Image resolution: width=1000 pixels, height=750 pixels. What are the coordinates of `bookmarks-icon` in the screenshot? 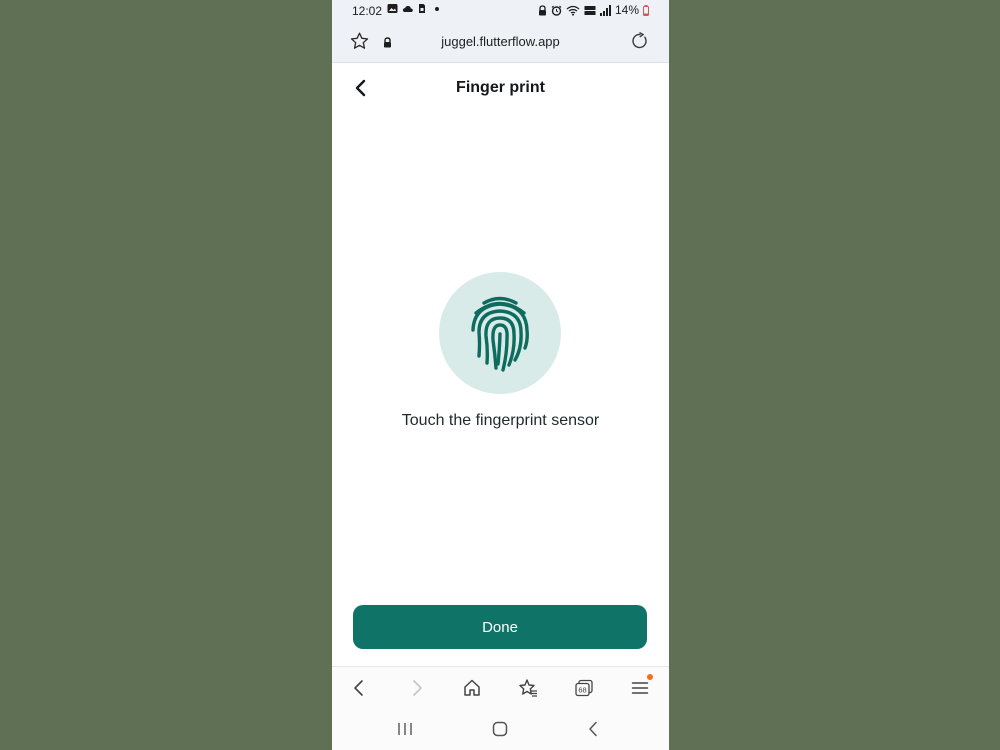 It's located at (528, 690).